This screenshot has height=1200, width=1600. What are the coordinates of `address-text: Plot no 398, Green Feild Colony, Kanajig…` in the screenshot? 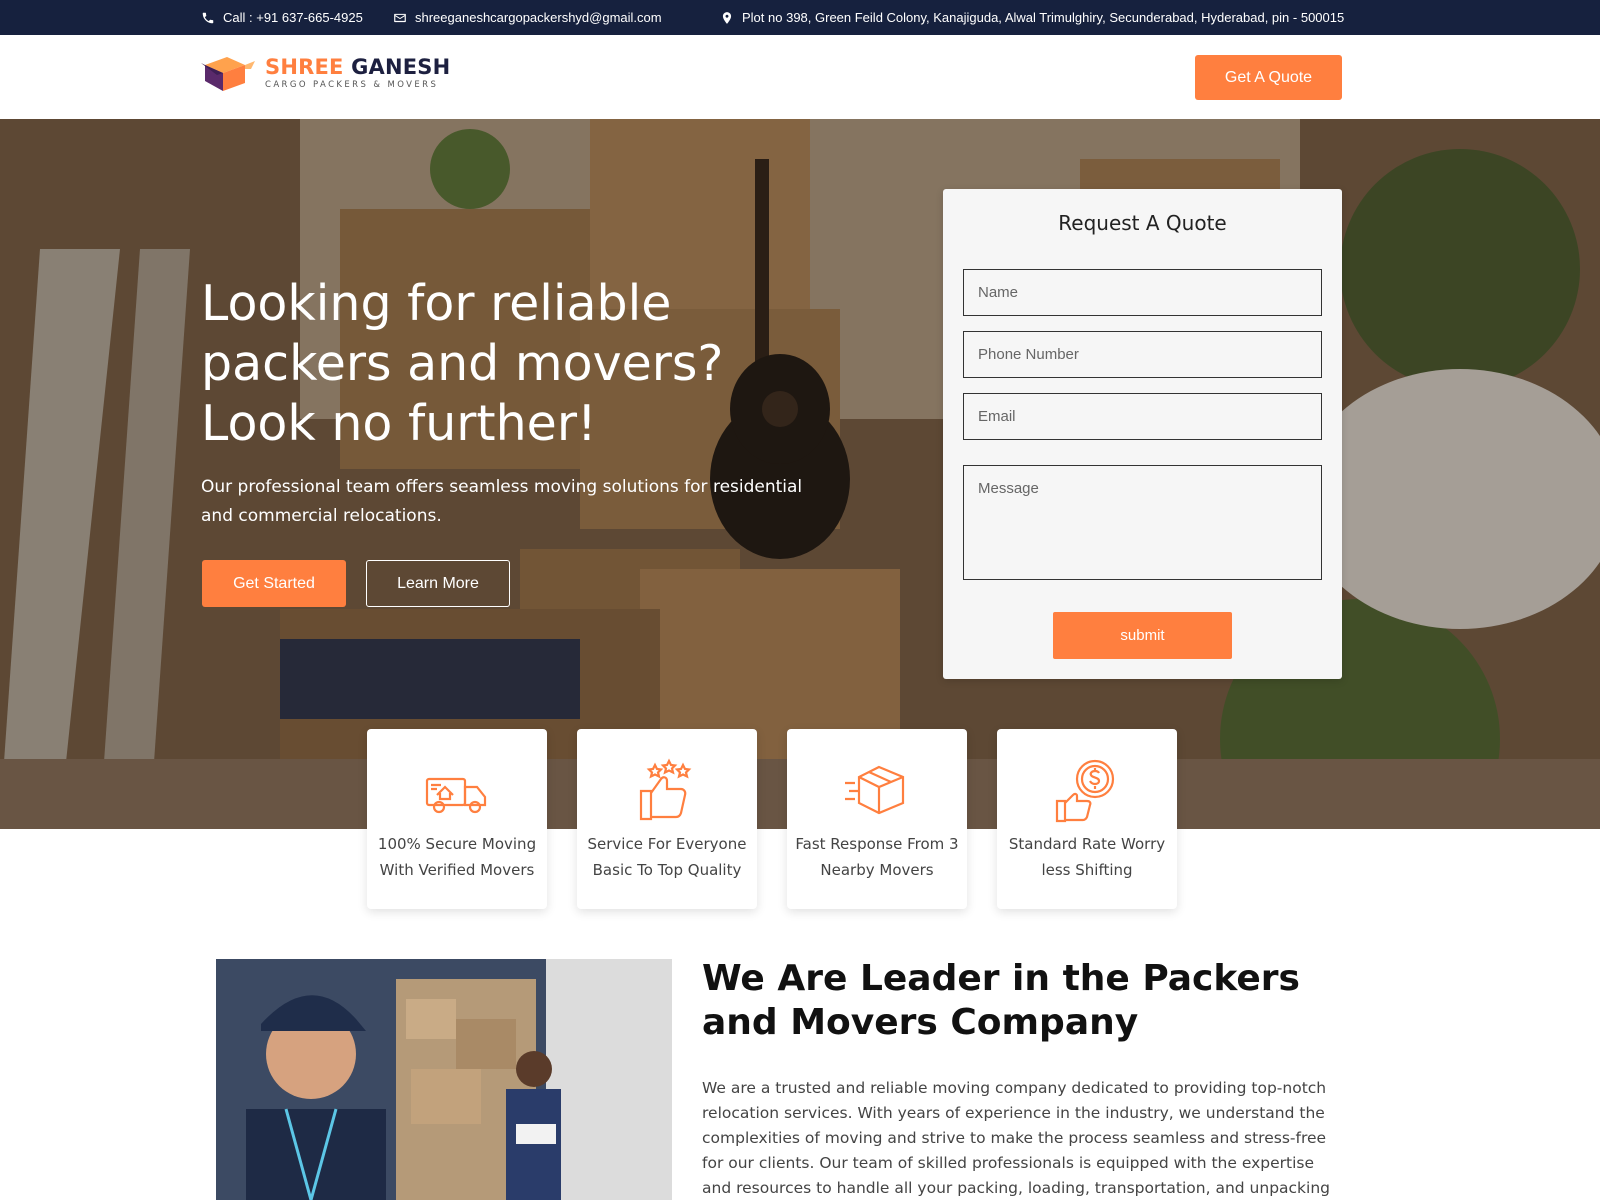 It's located at (1043, 17).